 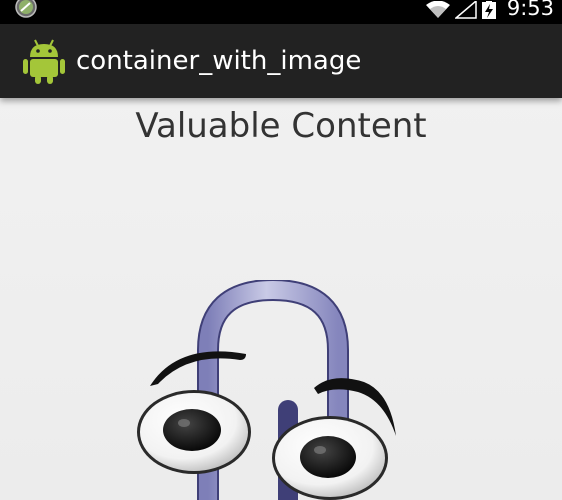 I want to click on wifi-icon, so click(x=438, y=11).